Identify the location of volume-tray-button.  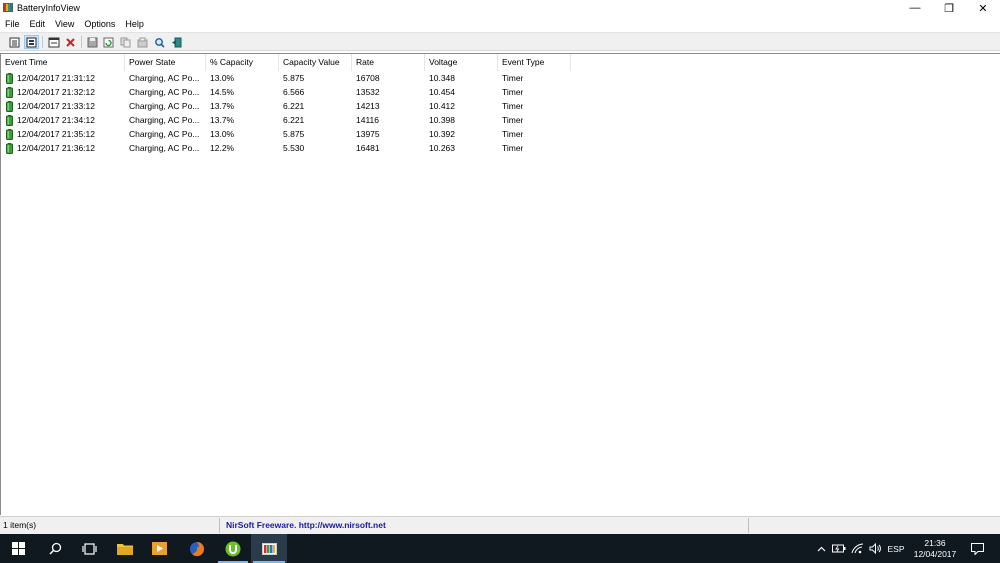
(875, 548).